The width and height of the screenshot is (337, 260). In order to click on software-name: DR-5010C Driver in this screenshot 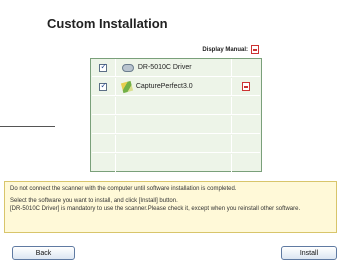, I will do `click(164, 67)`.